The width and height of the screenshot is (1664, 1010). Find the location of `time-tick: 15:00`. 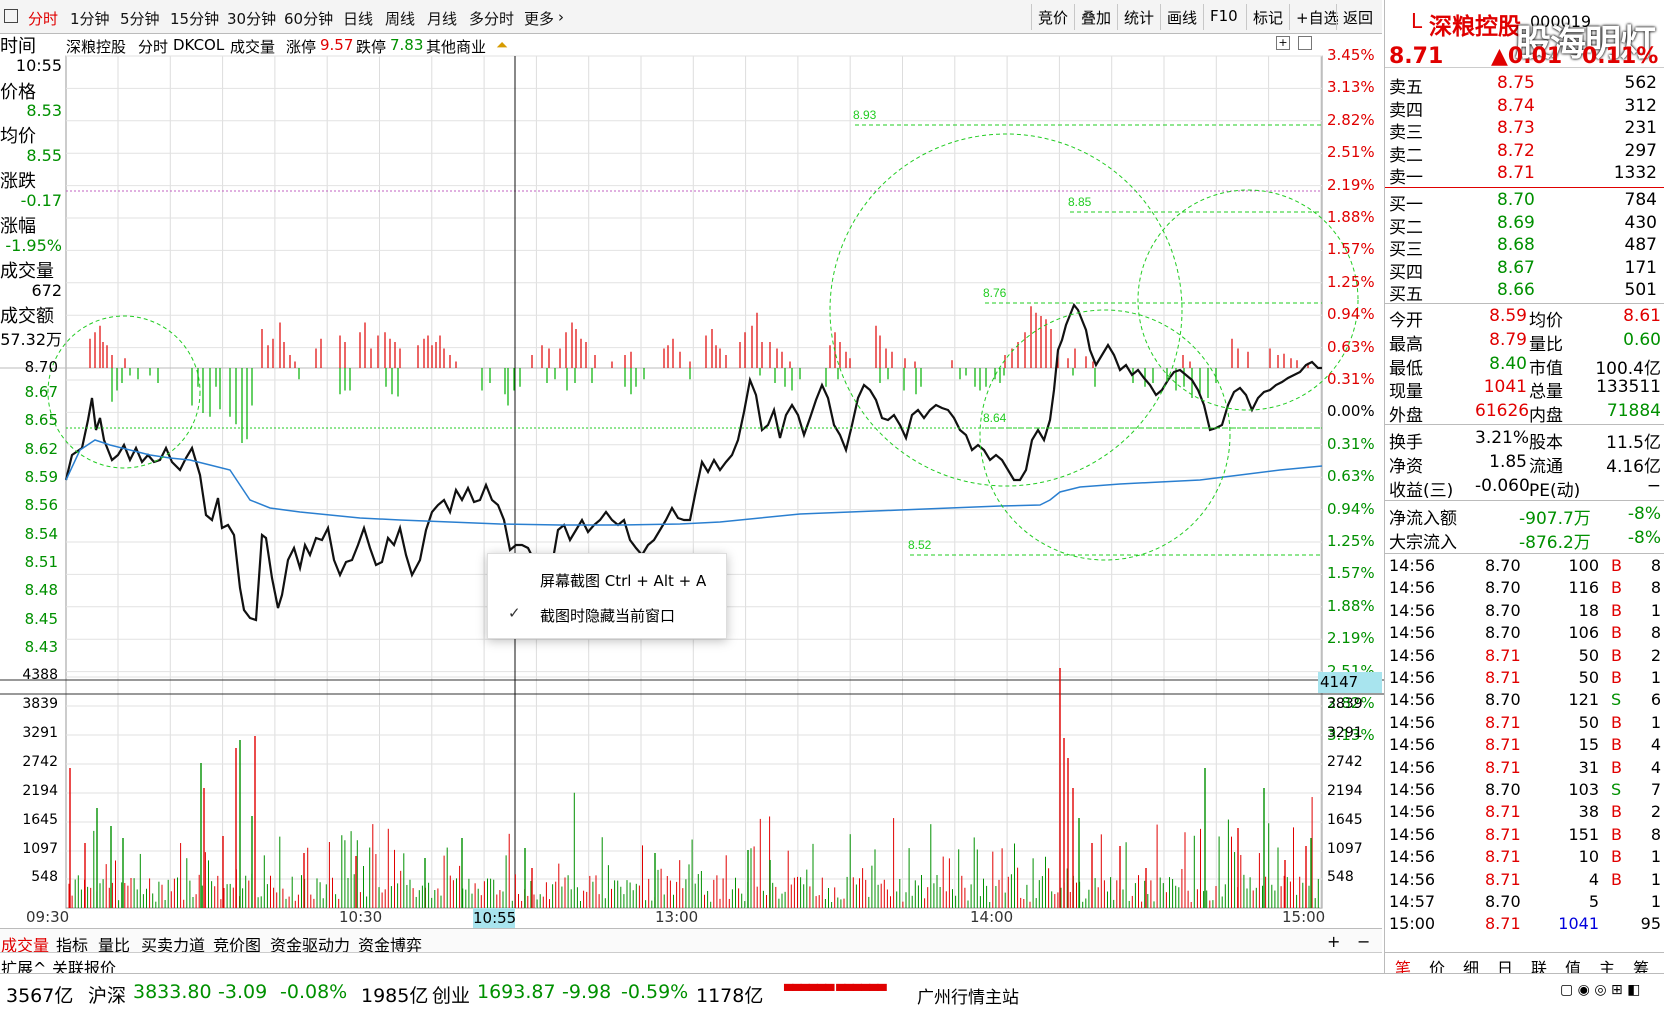

time-tick: 15:00 is located at coordinates (1304, 917).